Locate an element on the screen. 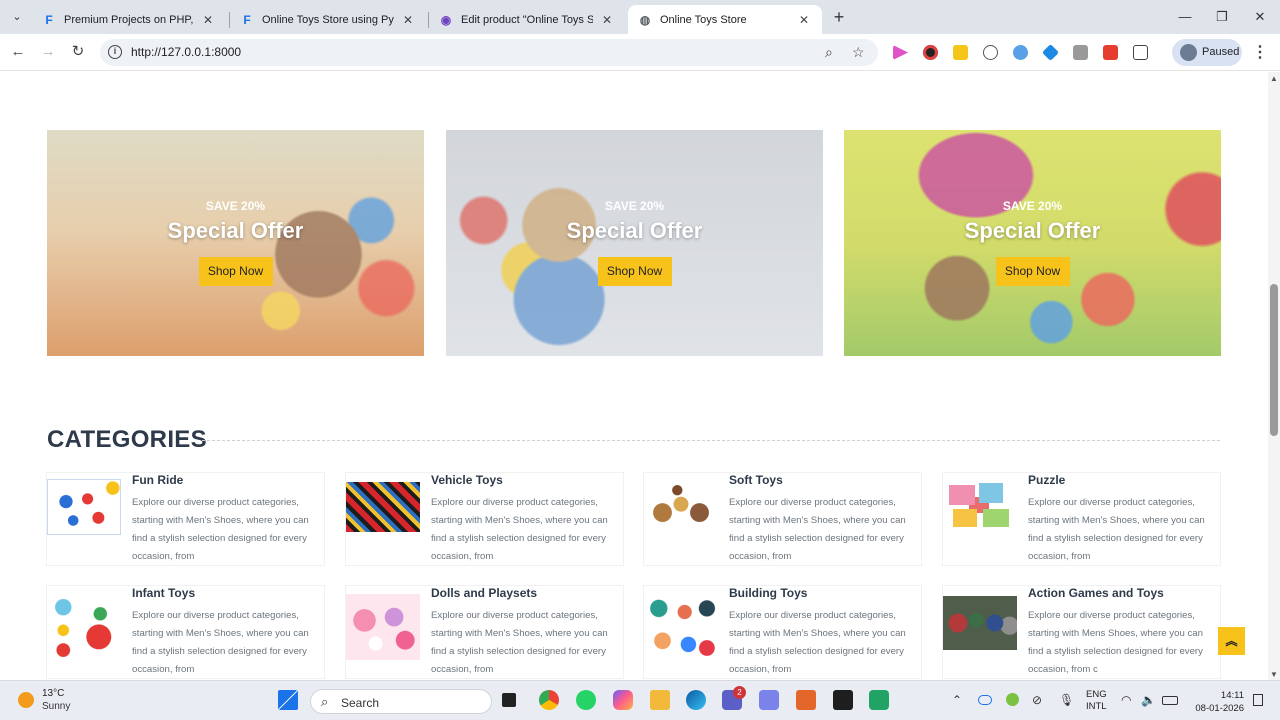 The height and width of the screenshot is (720, 1280). profile-button: Paused is located at coordinates (1207, 52).